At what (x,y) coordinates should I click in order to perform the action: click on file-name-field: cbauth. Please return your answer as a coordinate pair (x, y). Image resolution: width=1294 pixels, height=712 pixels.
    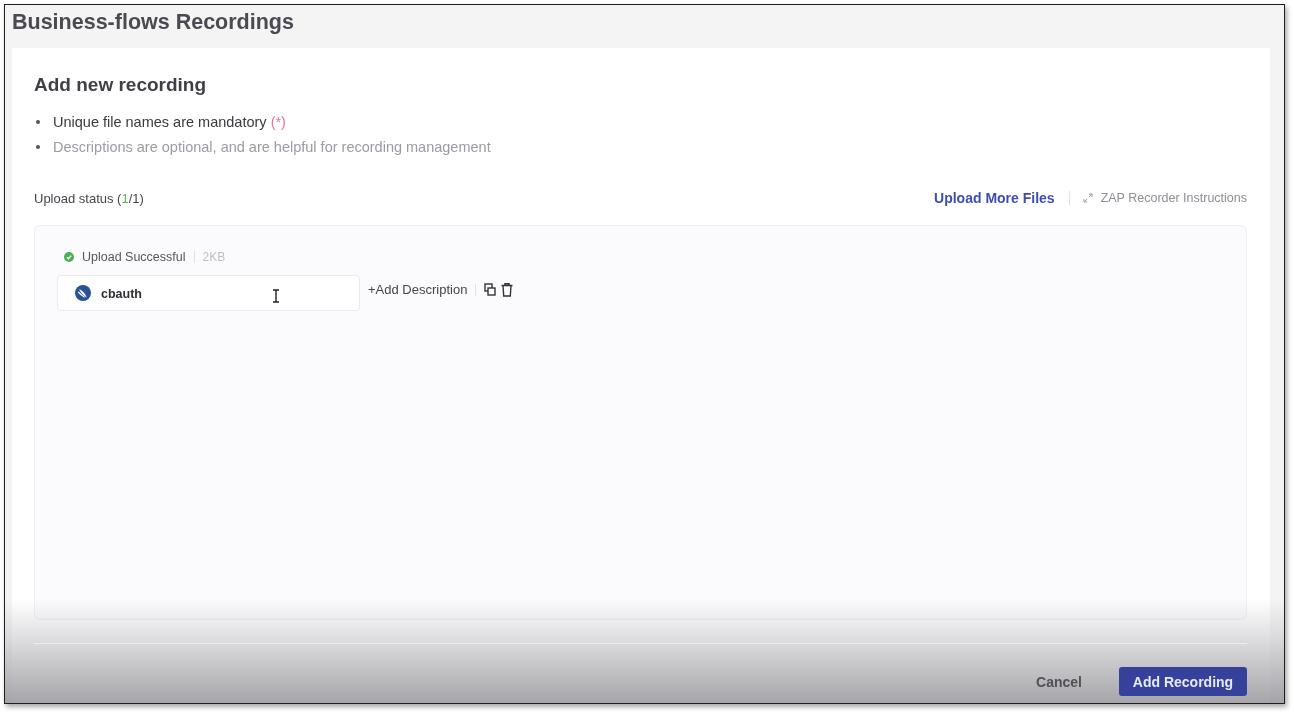
    Looking at the image, I should click on (208, 293).